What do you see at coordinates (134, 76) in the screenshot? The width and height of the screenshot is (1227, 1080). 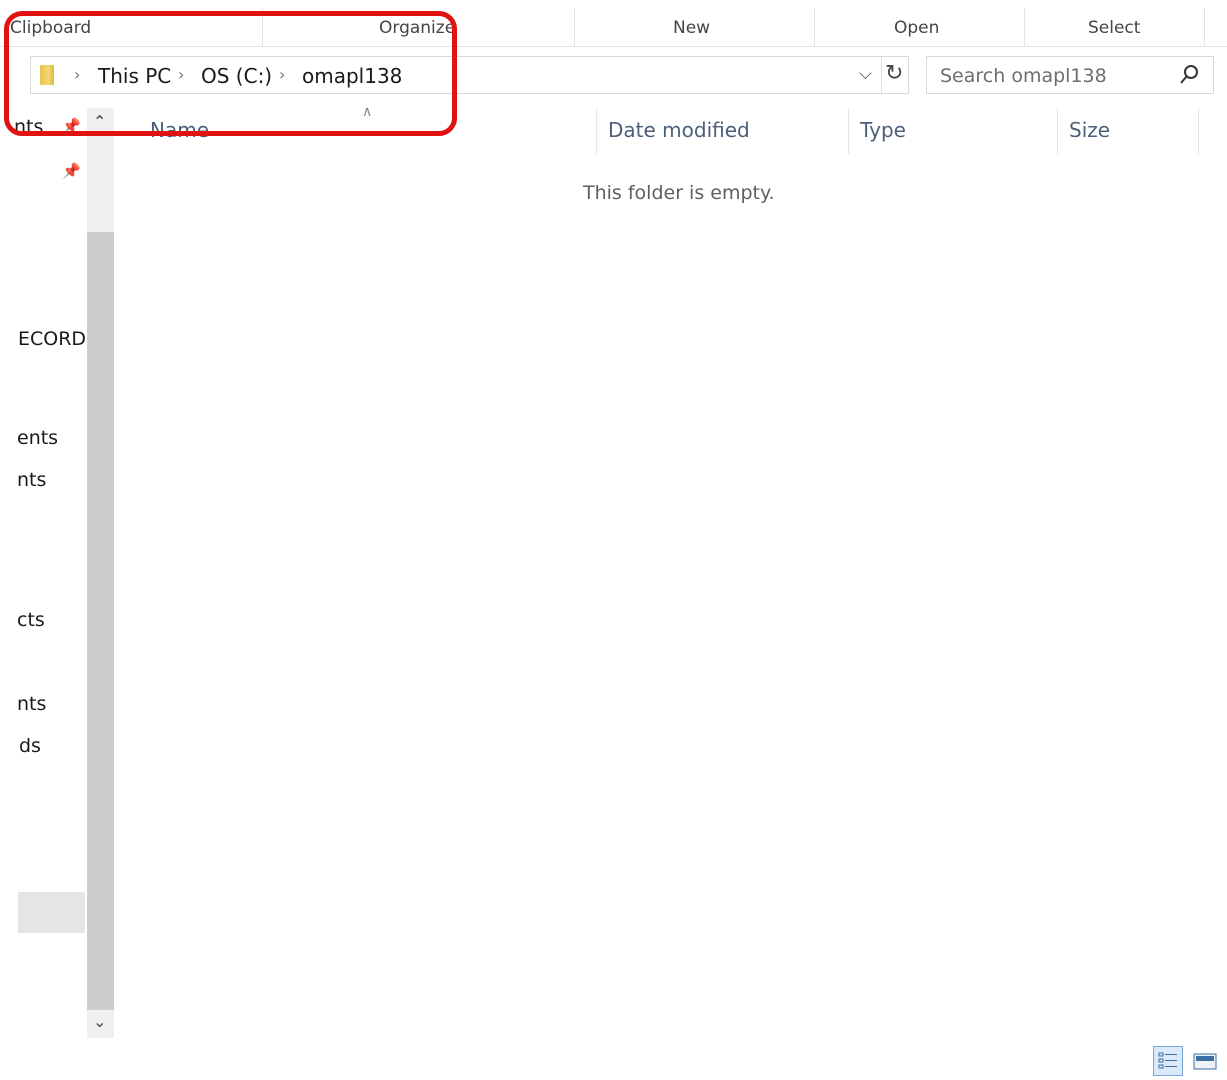 I see `breadcrumb-this-pc: This PC` at bounding box center [134, 76].